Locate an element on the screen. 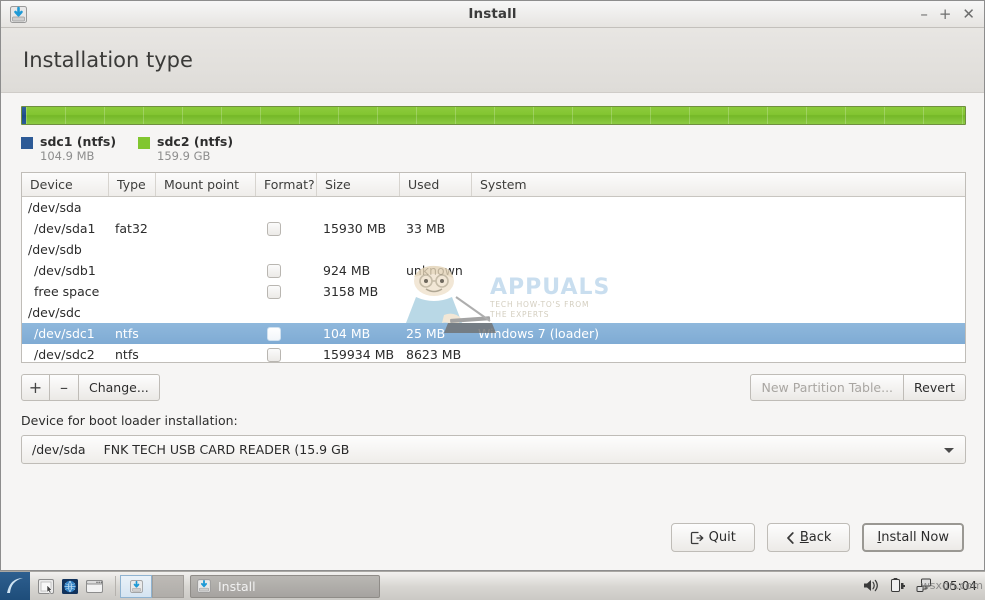 The height and width of the screenshot is (600, 985). start-logo-icon is located at coordinates (15, 585).